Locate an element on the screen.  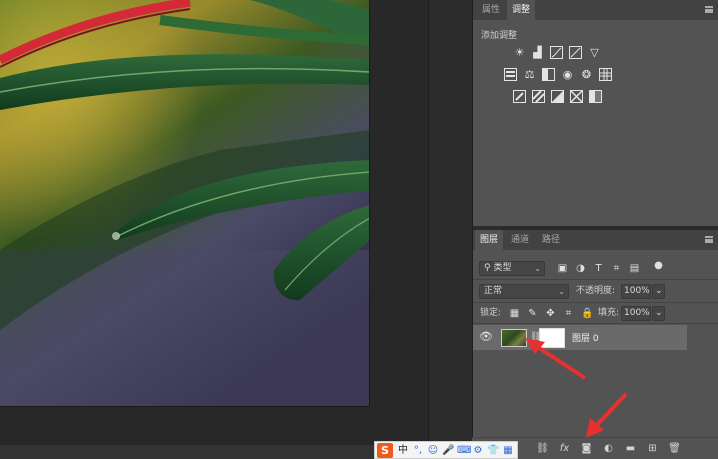
visibility-eye-icon: 👁 is located at coordinates (486, 337).